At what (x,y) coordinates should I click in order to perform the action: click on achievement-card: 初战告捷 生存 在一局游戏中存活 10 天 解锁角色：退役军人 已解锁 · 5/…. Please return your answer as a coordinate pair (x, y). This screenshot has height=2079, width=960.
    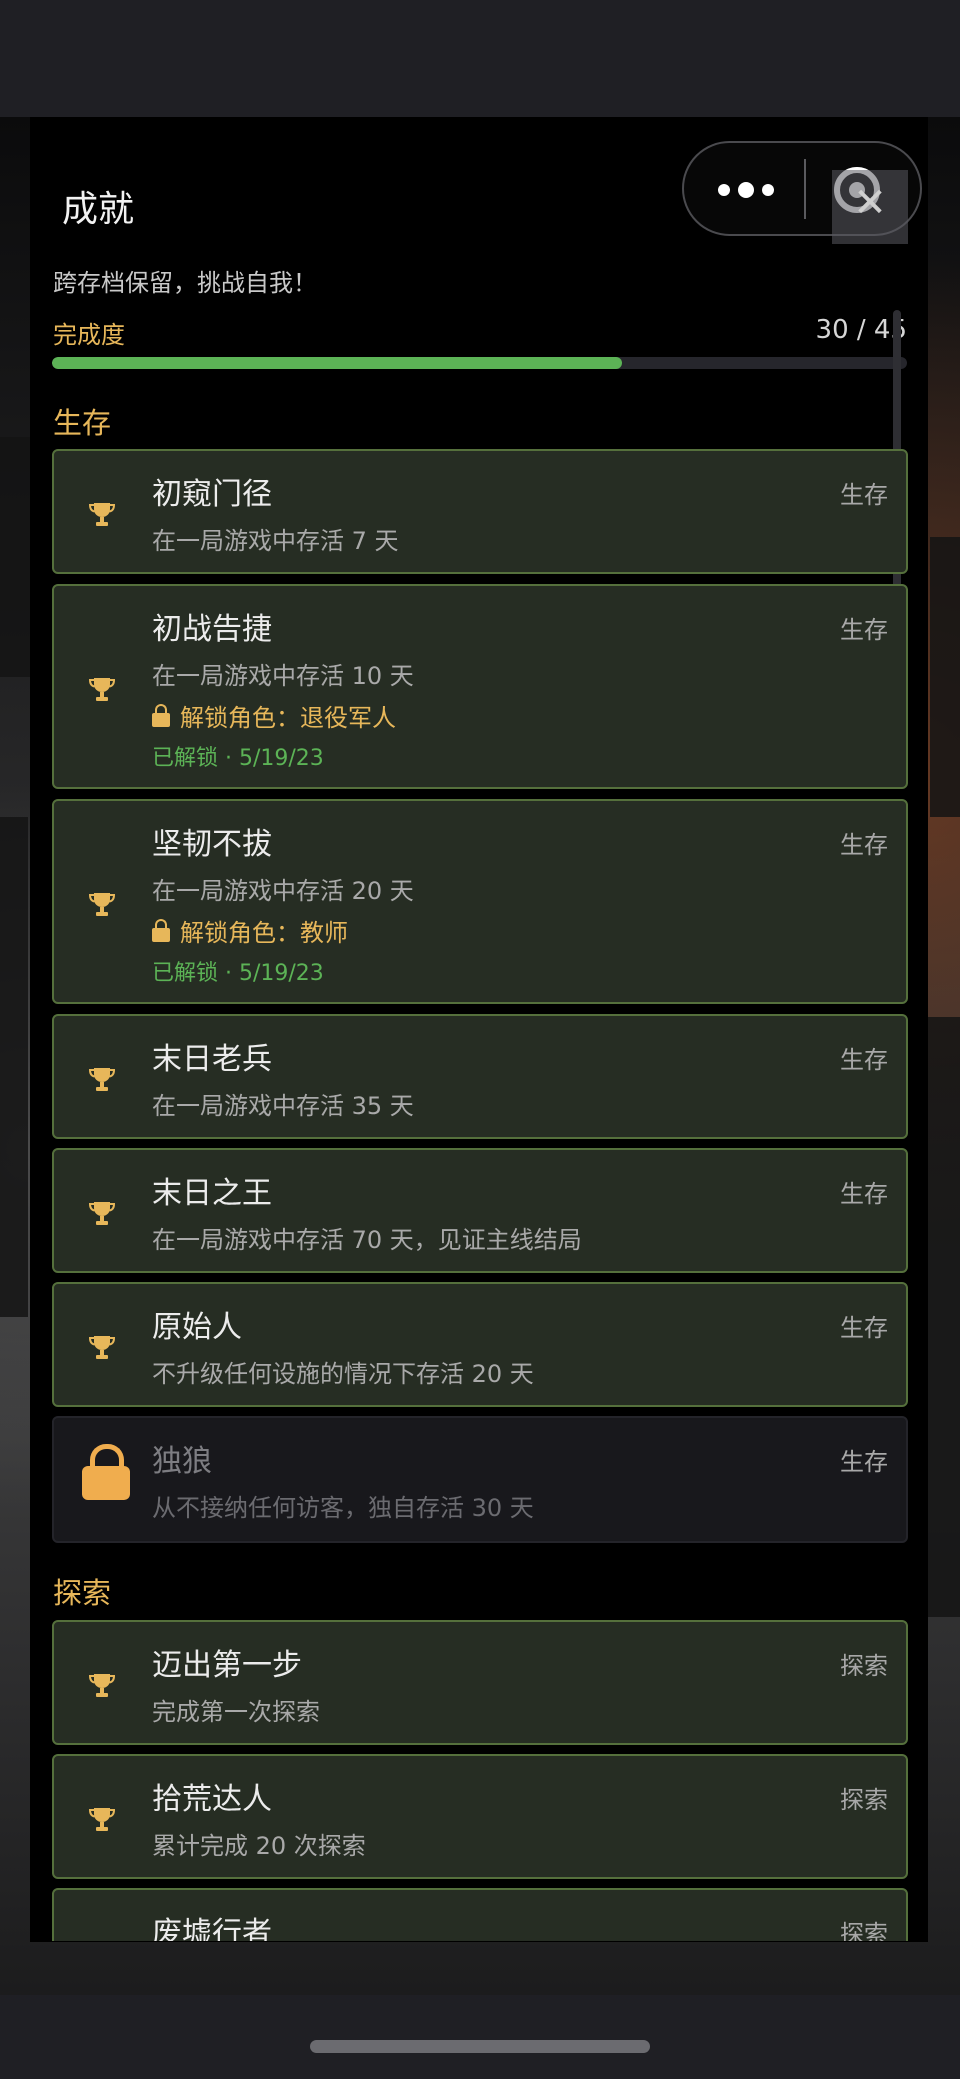
    Looking at the image, I should click on (480, 686).